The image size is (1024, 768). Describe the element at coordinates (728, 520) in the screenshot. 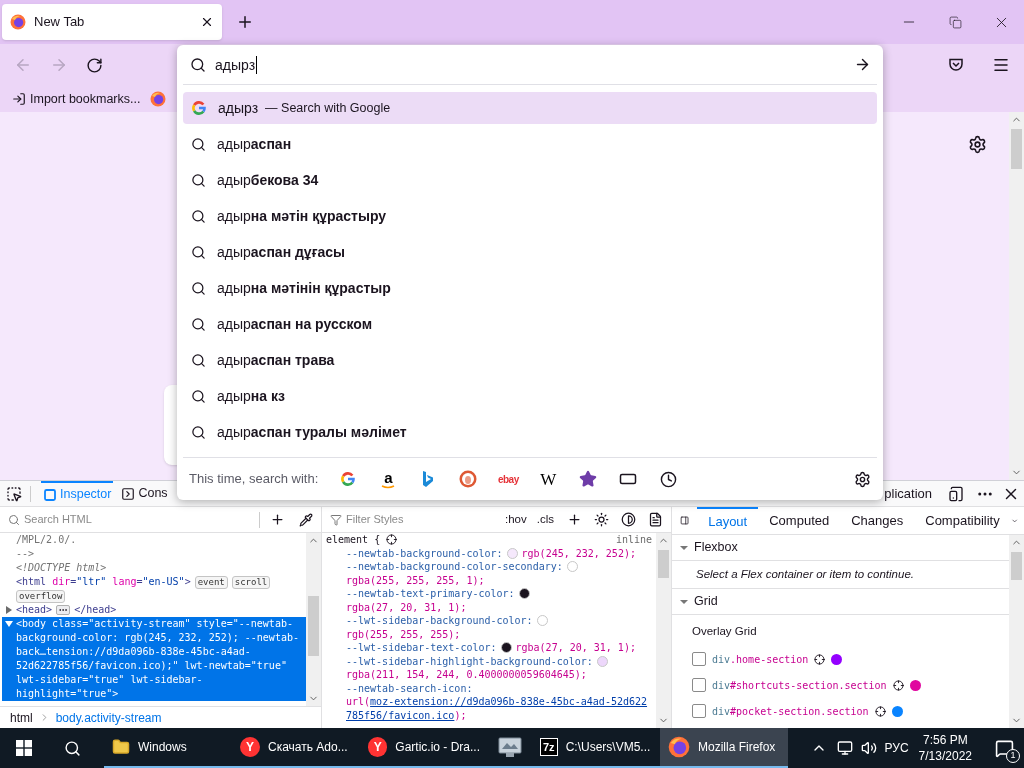

I see `sidebar-tab: Layout` at that location.